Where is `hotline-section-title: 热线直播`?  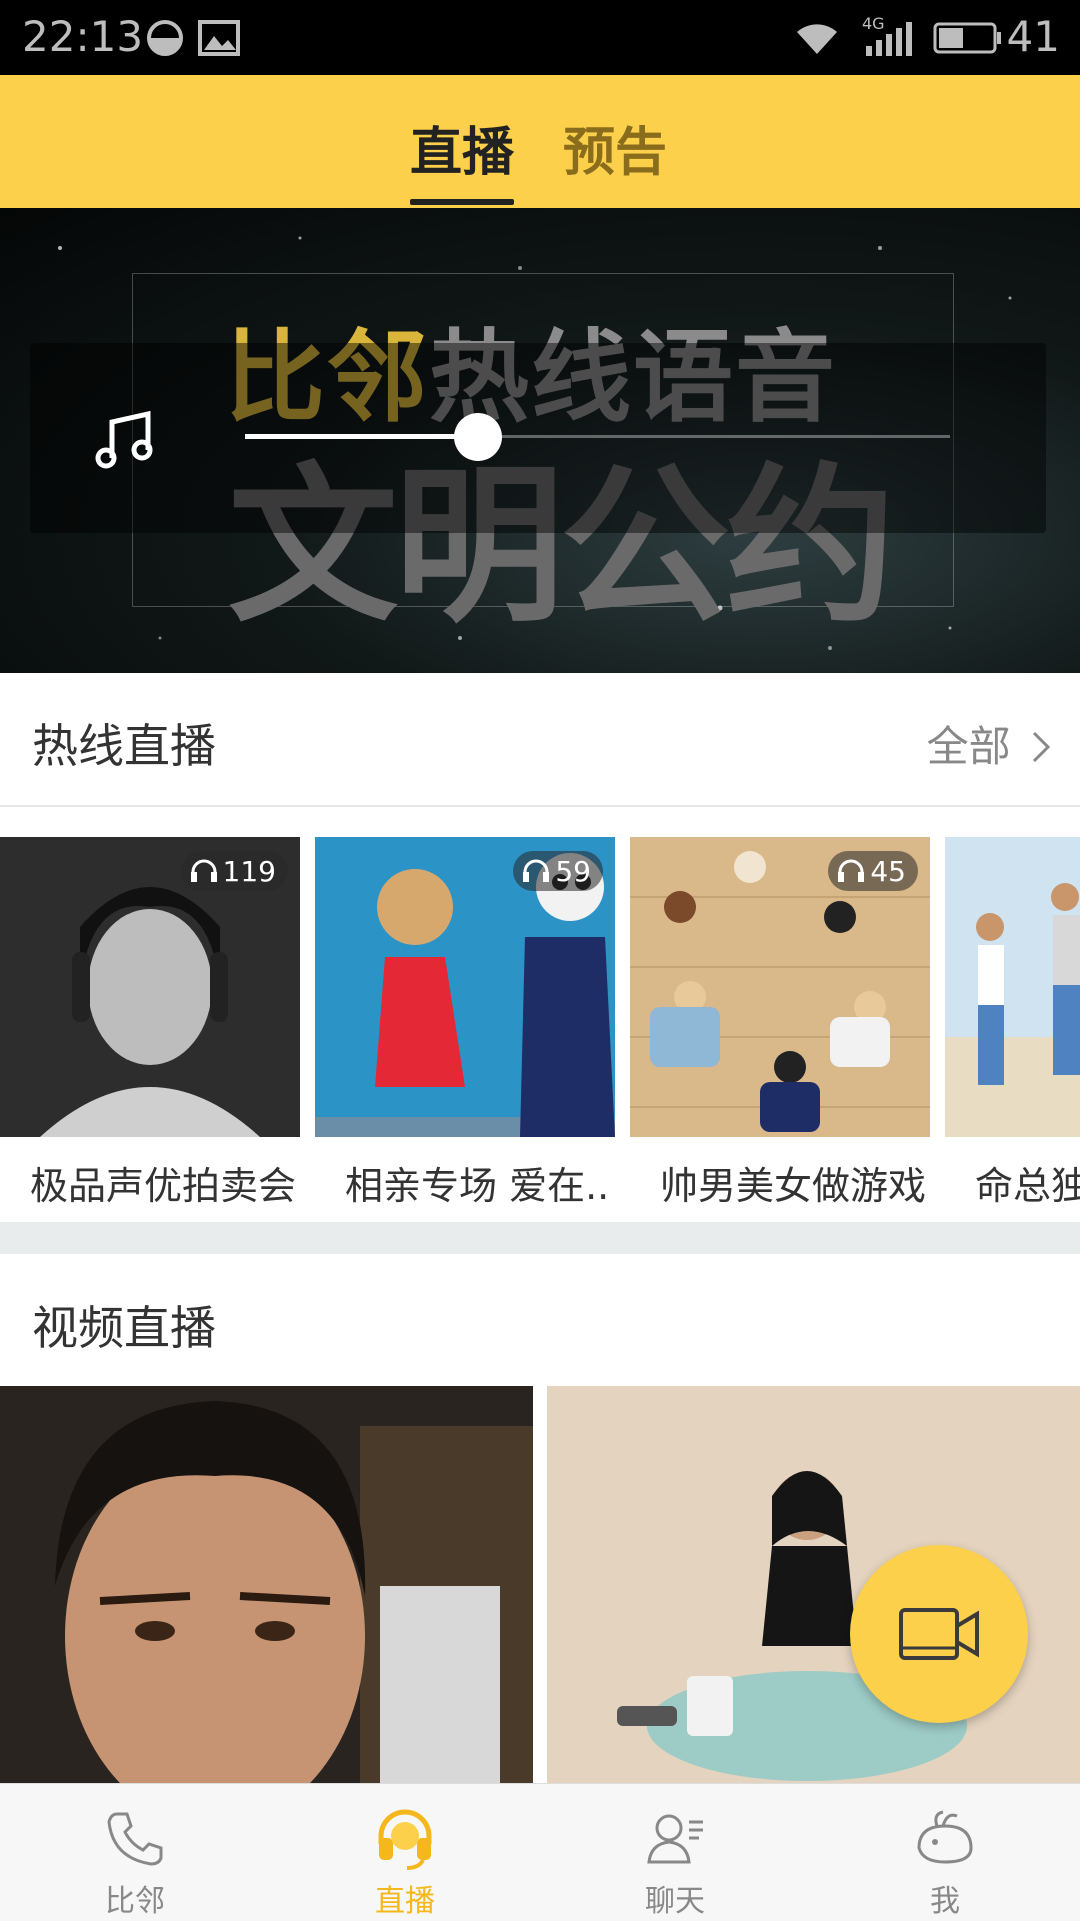
hotline-section-title: 热线直播 is located at coordinates (124, 746).